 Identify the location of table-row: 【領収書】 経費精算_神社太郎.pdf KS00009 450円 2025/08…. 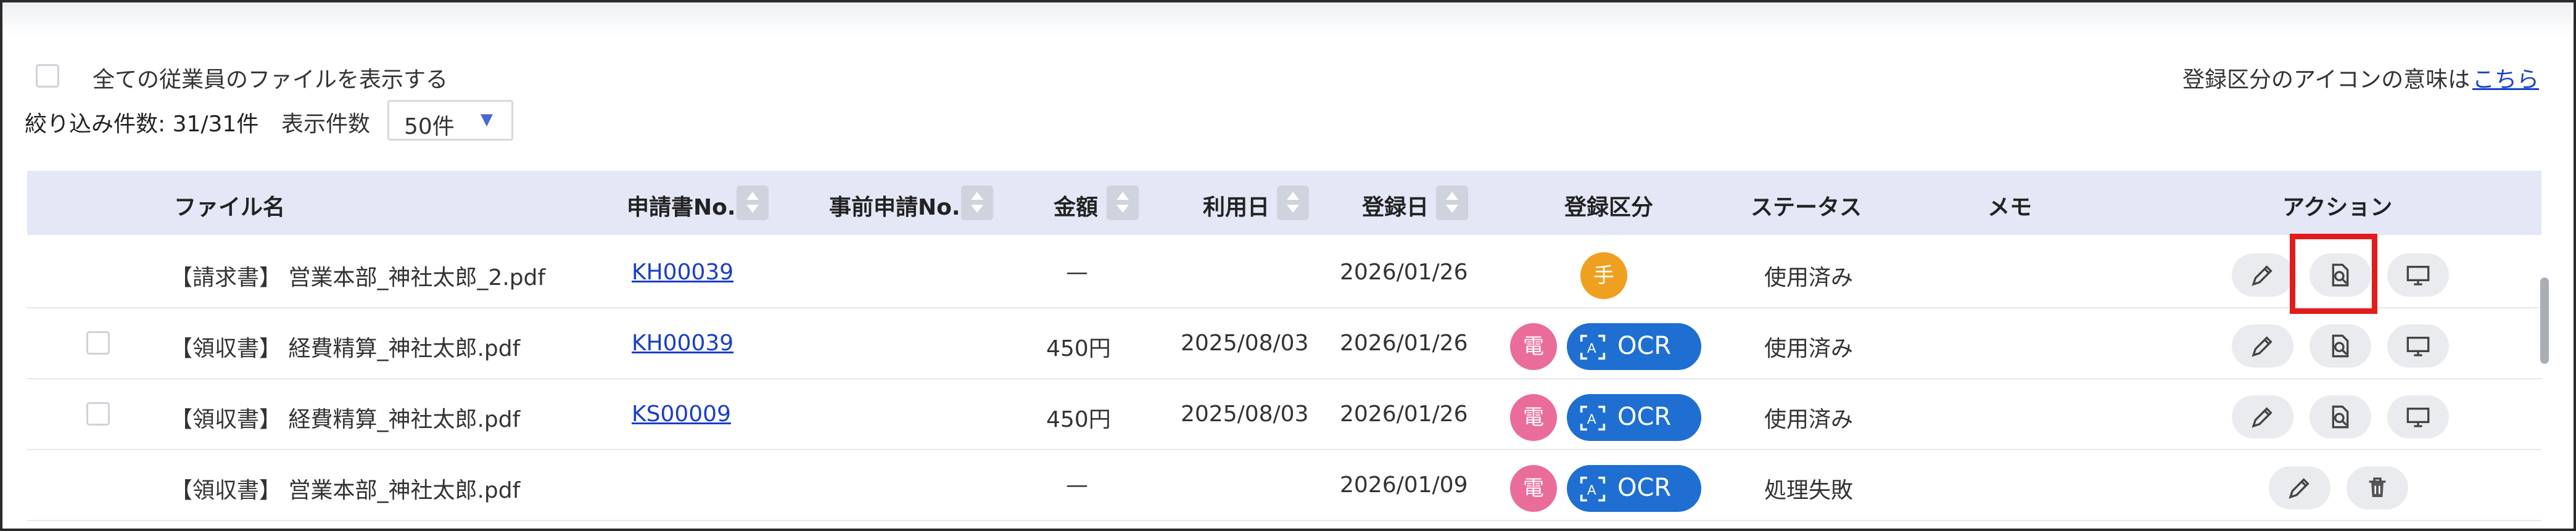
(1284, 414).